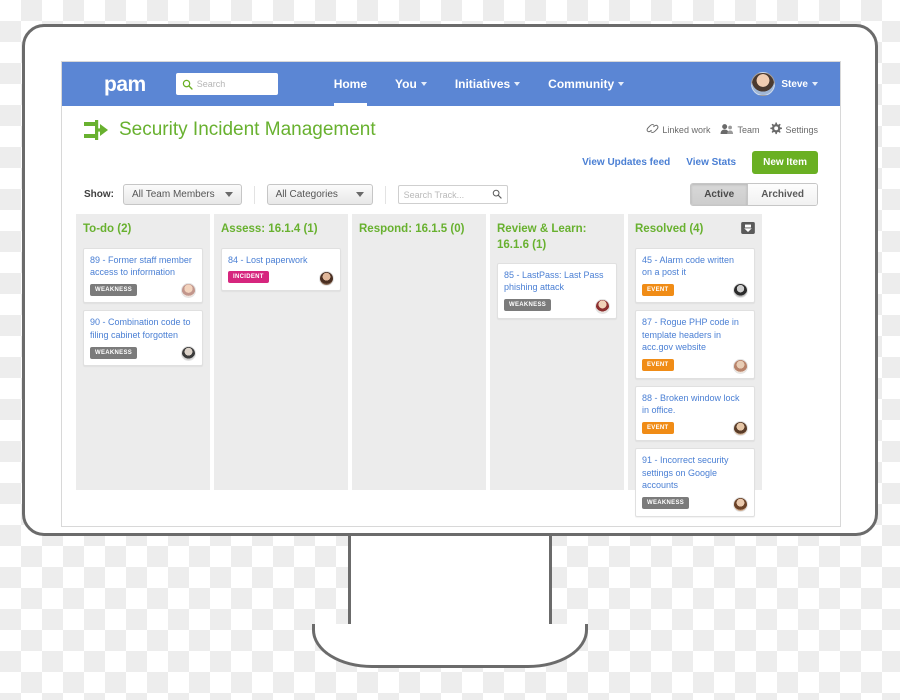 The image size is (900, 700). What do you see at coordinates (125, 84) in the screenshot?
I see `app-logo: pam` at bounding box center [125, 84].